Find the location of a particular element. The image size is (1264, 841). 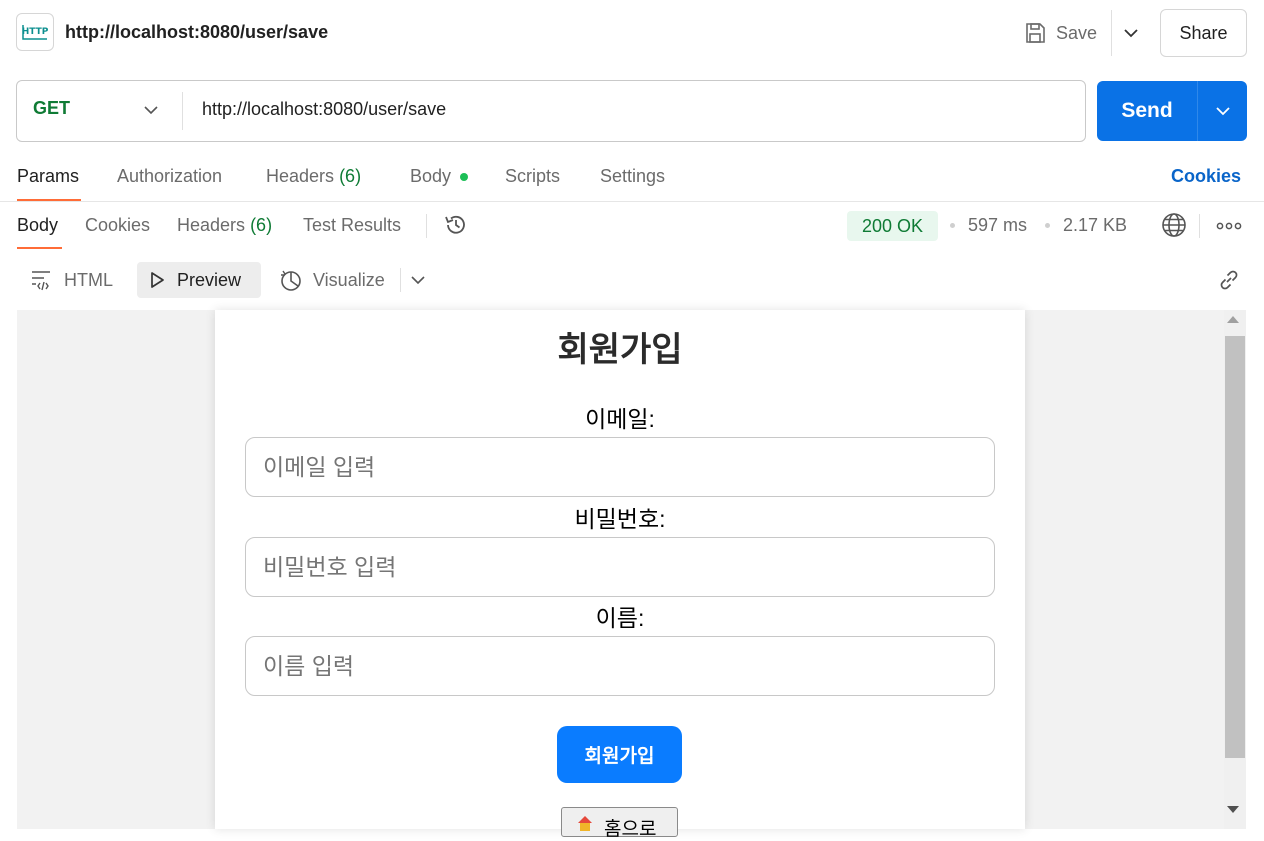

home-button: 홈으로 is located at coordinates (619, 823).